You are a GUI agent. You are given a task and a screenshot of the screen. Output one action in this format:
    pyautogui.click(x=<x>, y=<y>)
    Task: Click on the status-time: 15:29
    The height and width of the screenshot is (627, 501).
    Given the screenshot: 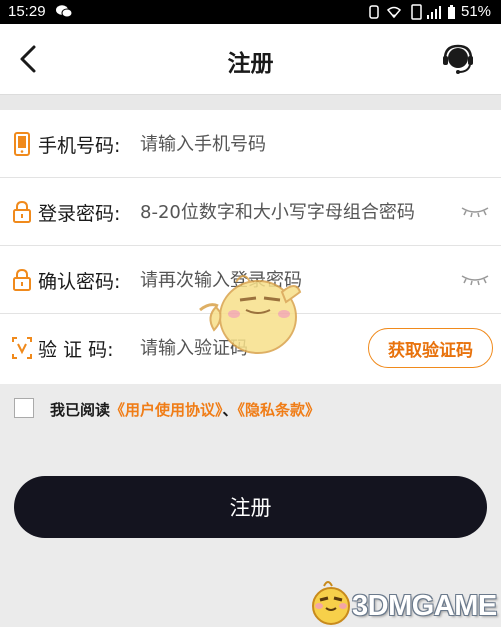 What is the action you would take?
    pyautogui.click(x=27, y=11)
    